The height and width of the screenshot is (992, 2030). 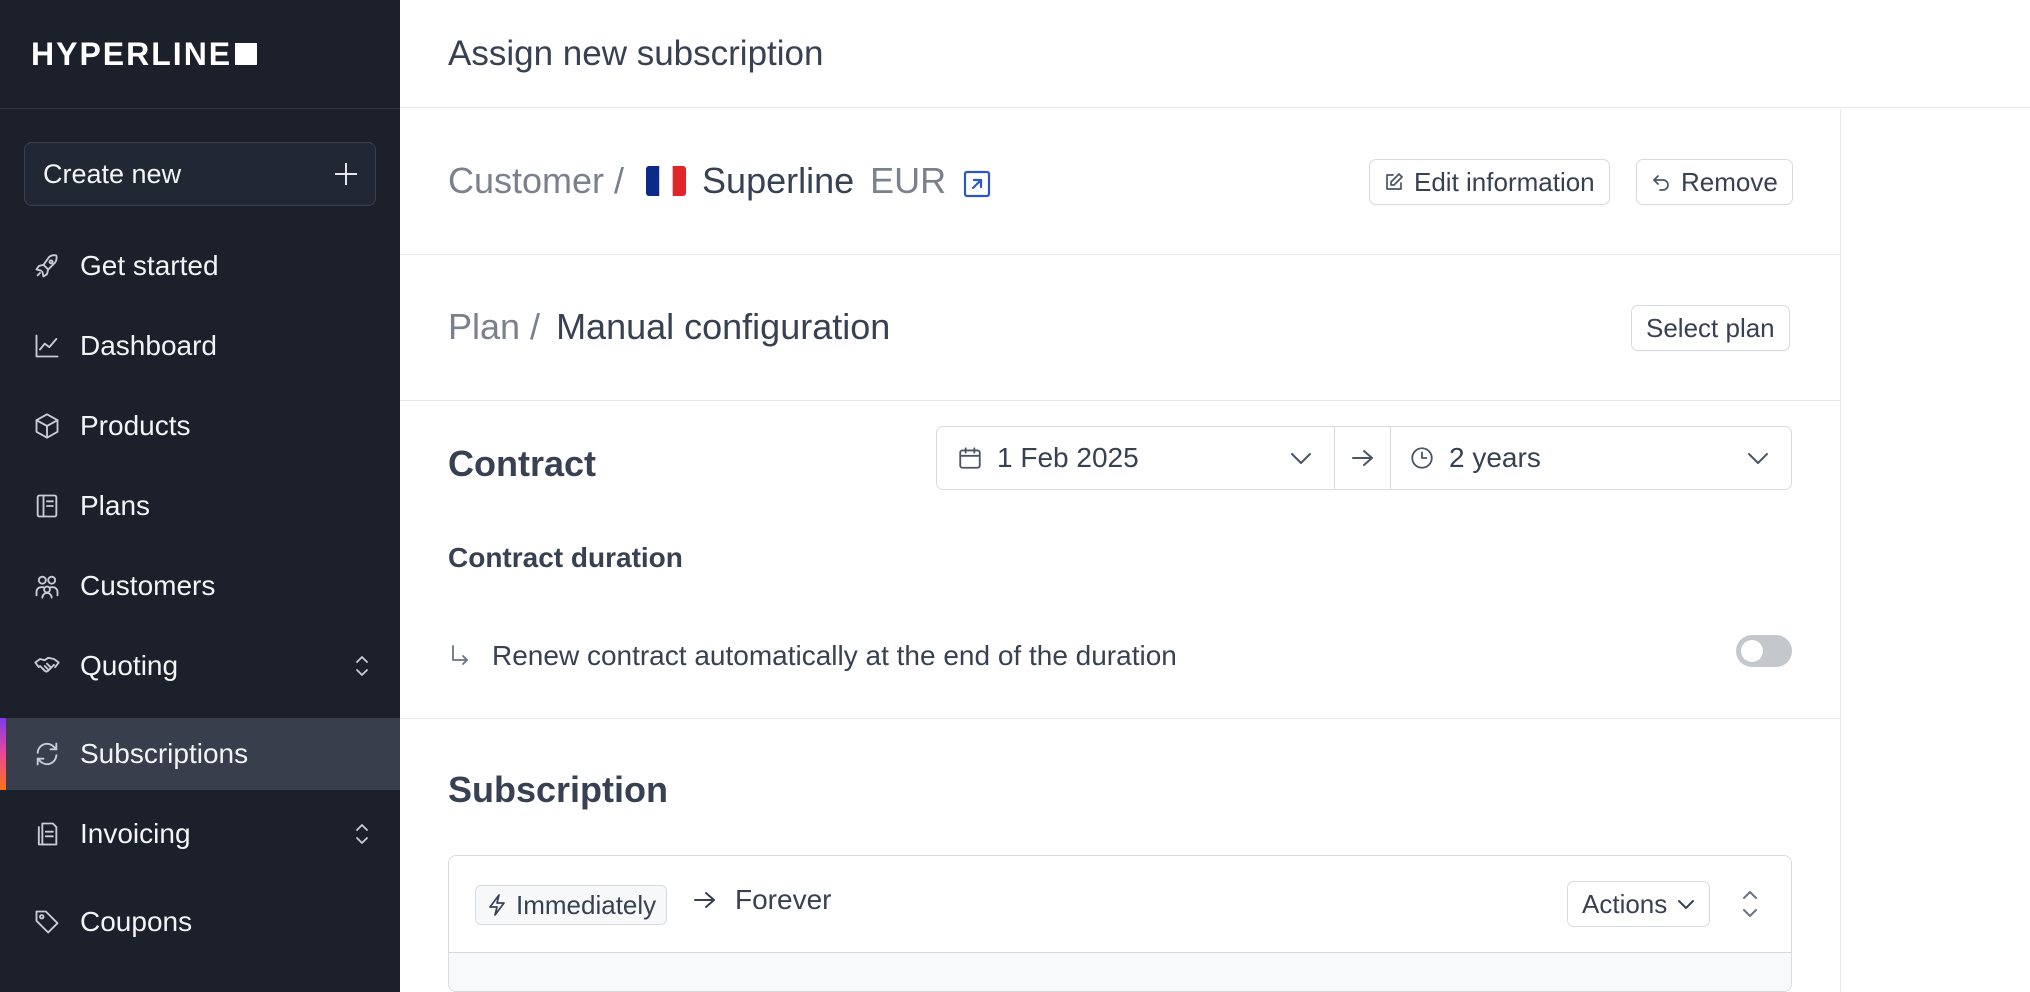 I want to click on sidebar-item-get-started: Get started, so click(x=200, y=266).